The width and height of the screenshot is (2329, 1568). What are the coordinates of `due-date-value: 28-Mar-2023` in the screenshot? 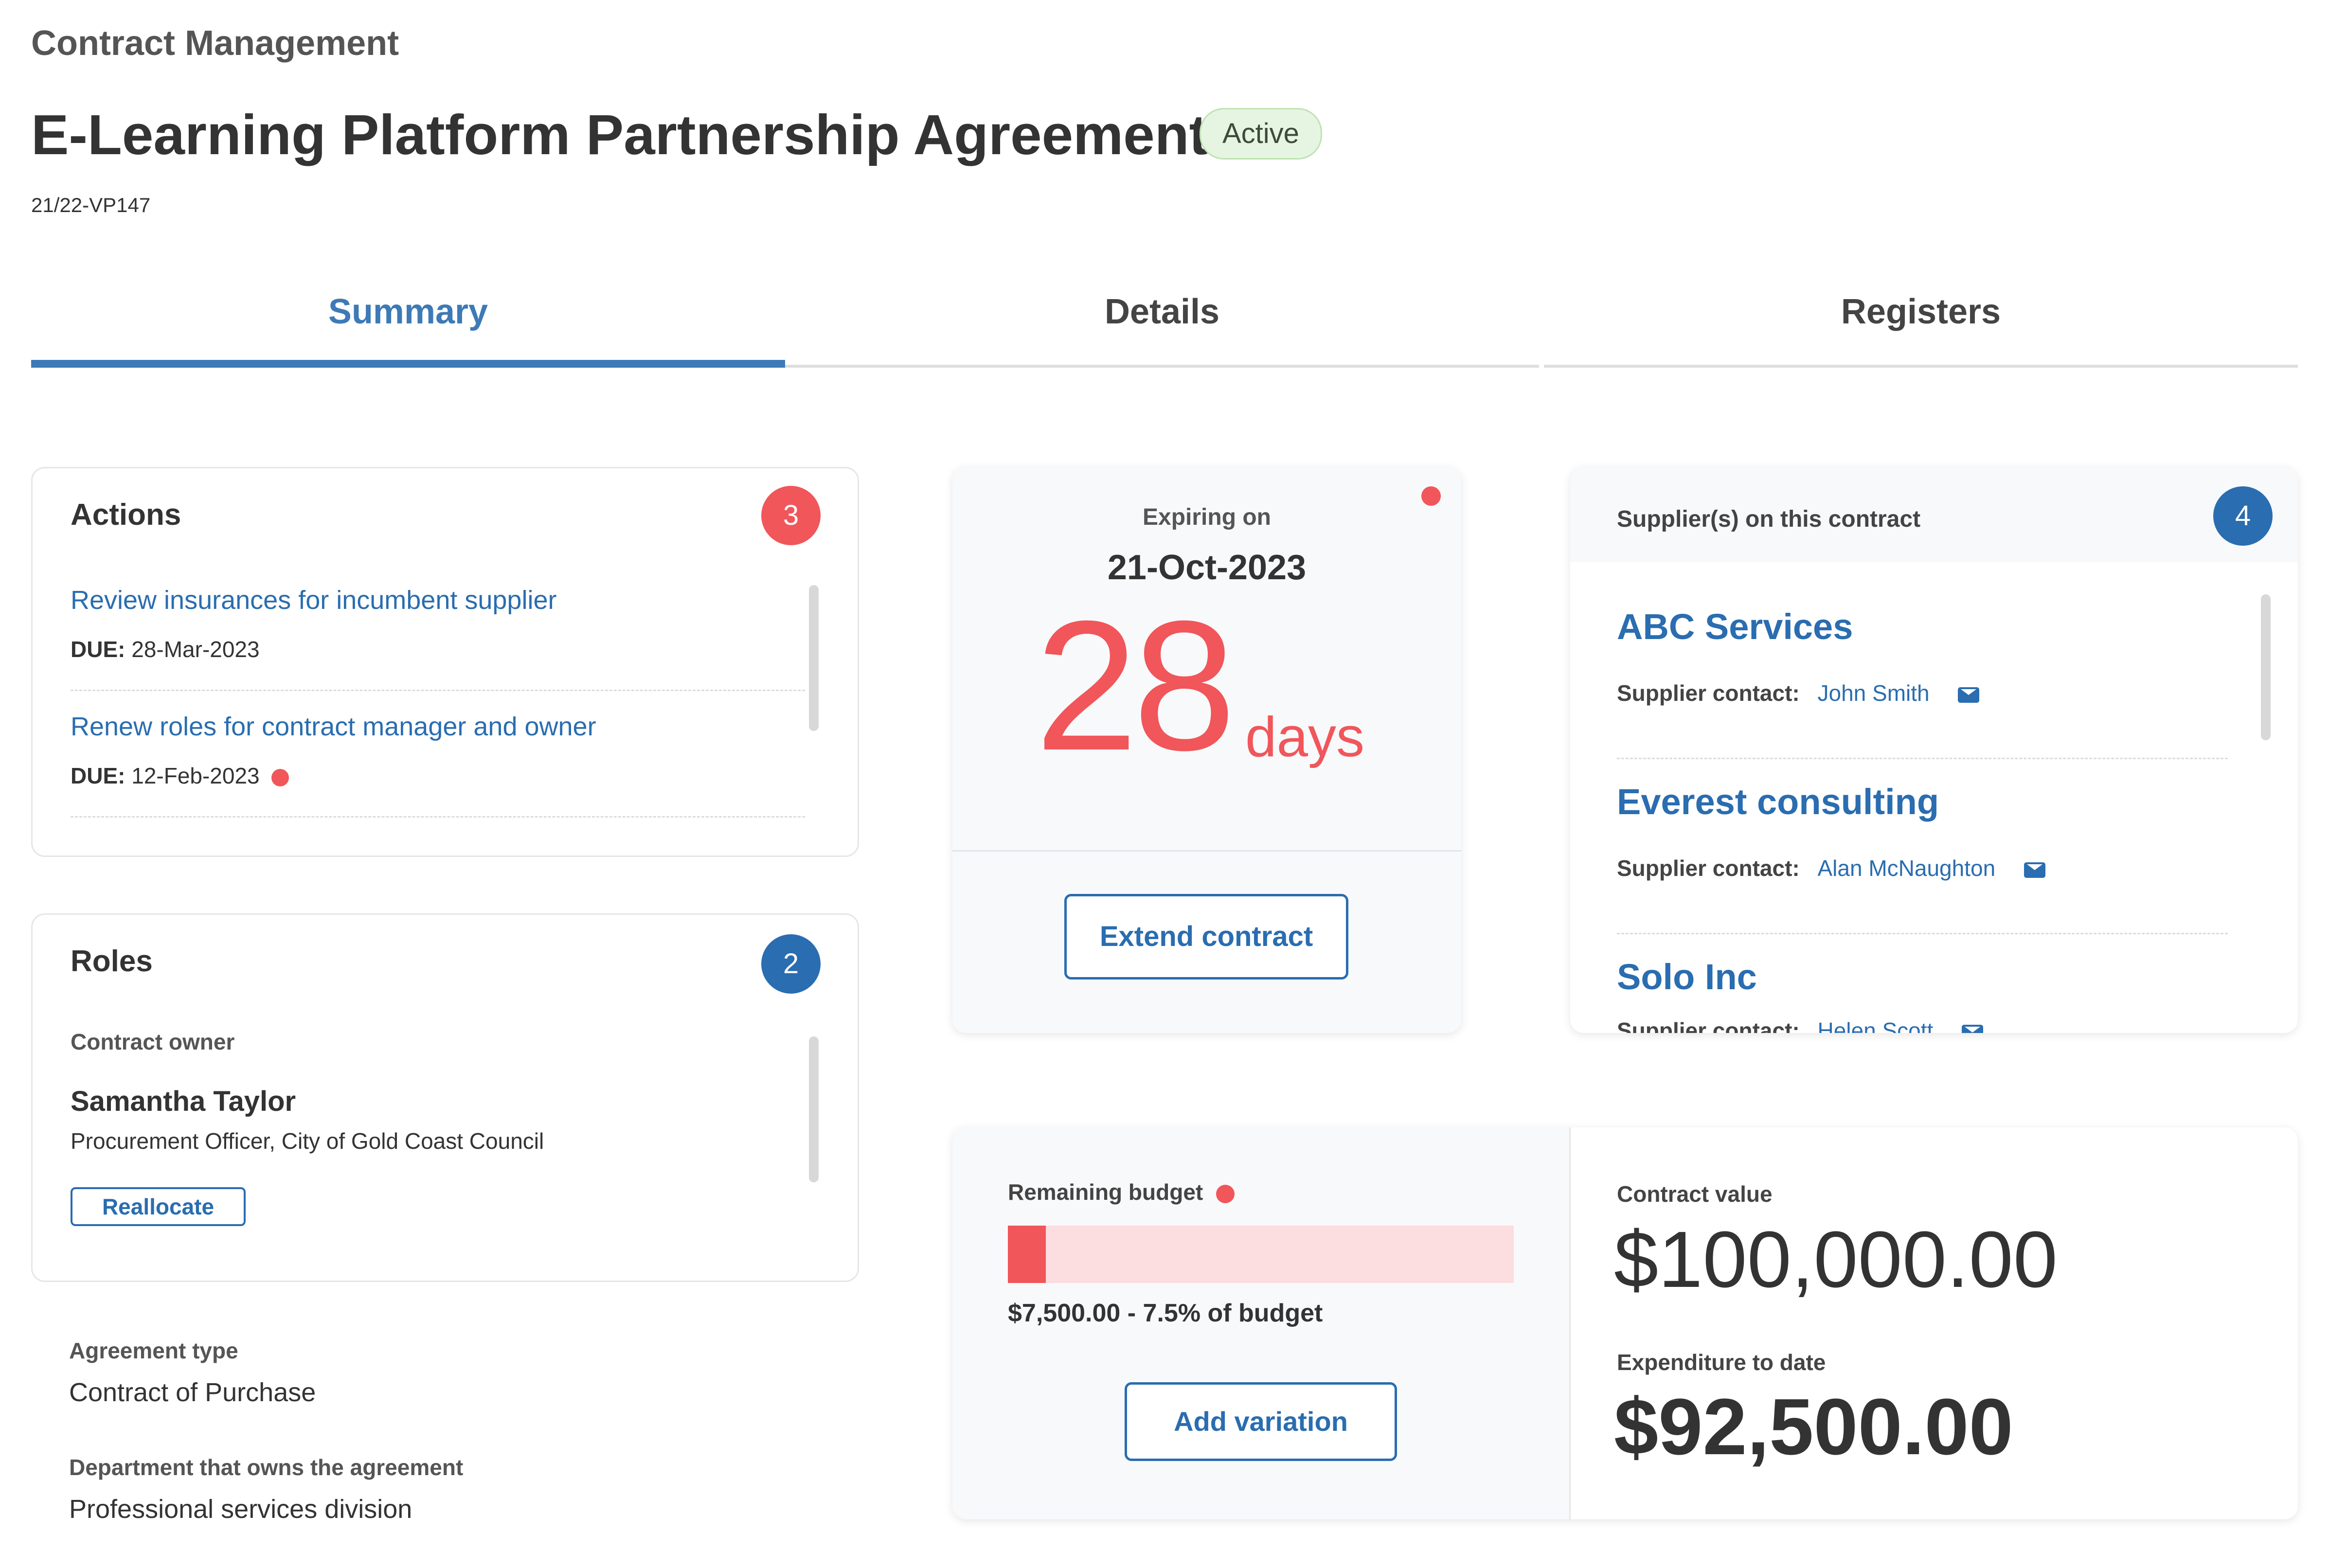 It's located at (195, 649).